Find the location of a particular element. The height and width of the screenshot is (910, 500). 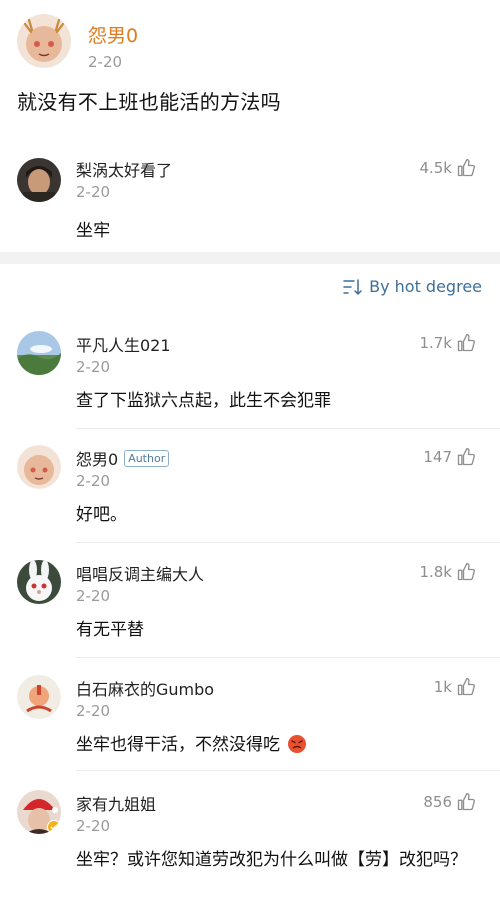

post-text: 就没有不上班也能活的方法吗 is located at coordinates (149, 102).